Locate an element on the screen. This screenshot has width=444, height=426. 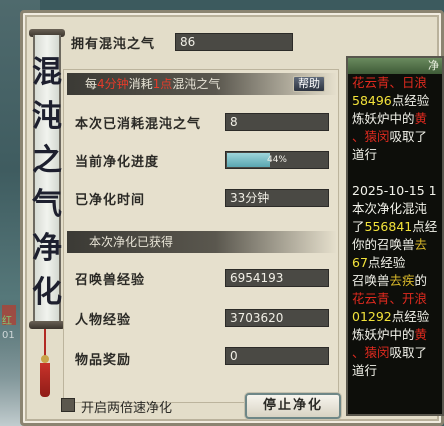
log-segment: 本次净化混沌 is located at coordinates (390, 208).